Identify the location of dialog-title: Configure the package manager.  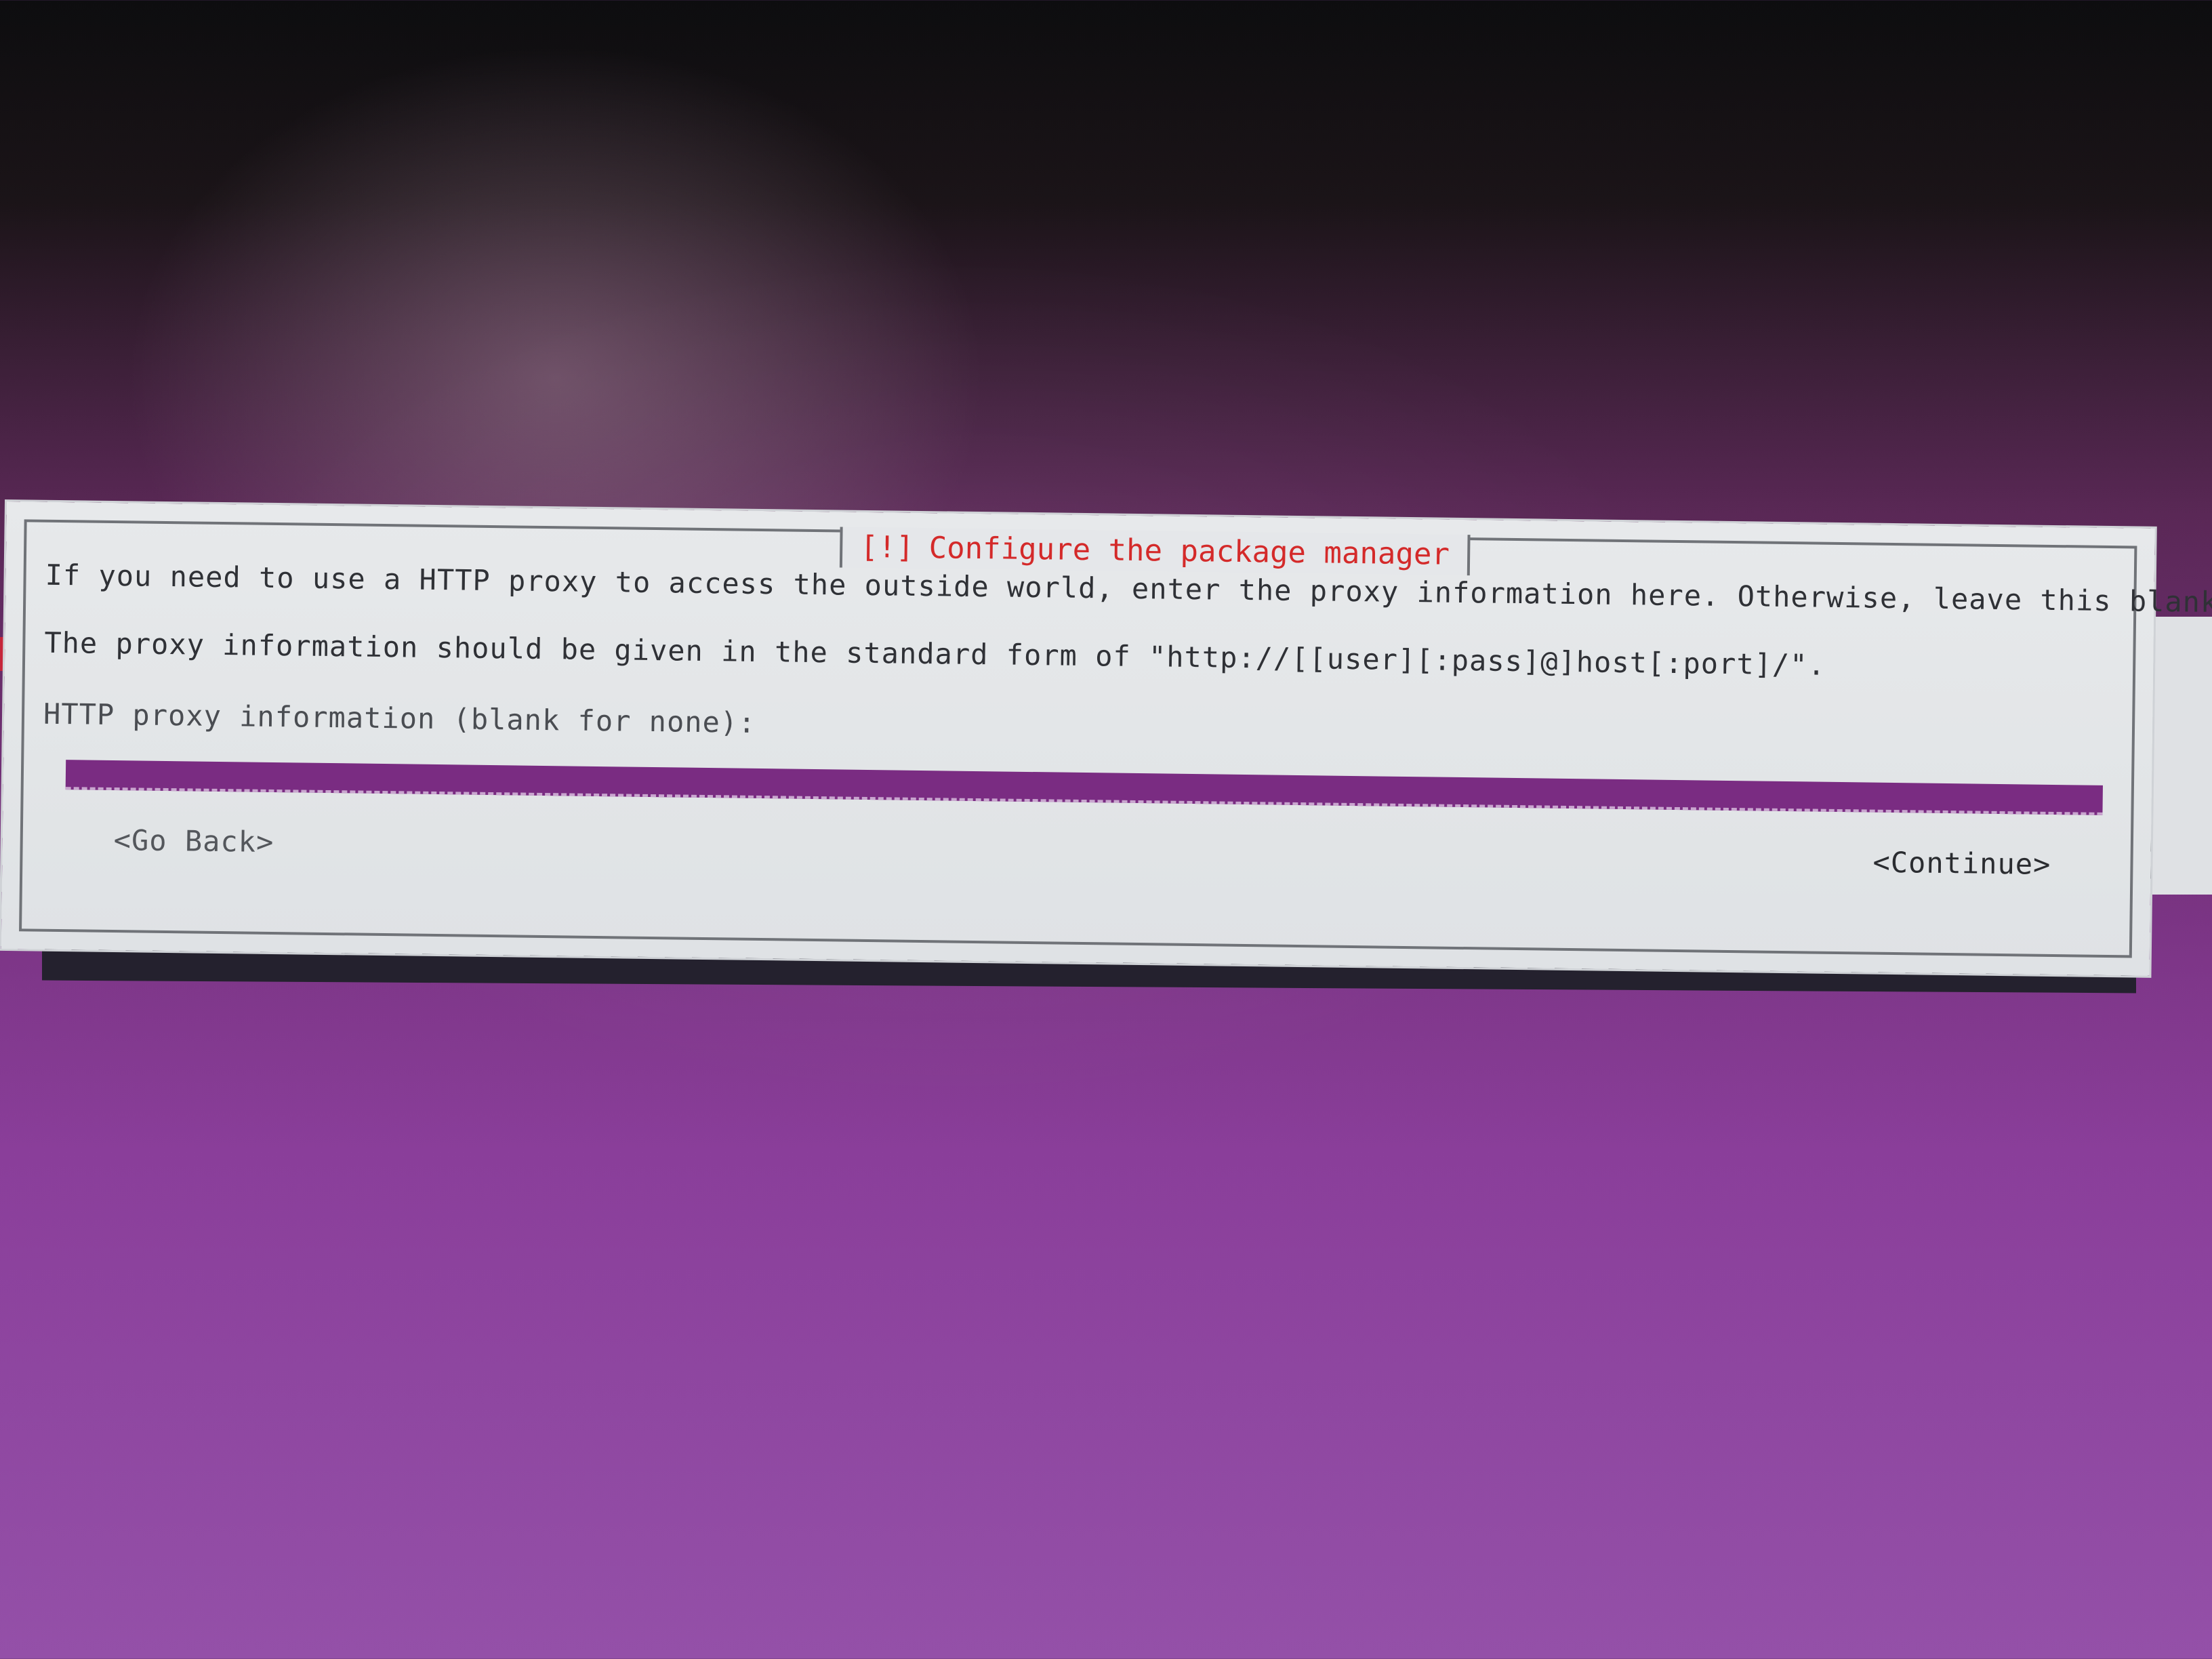
(1189, 552).